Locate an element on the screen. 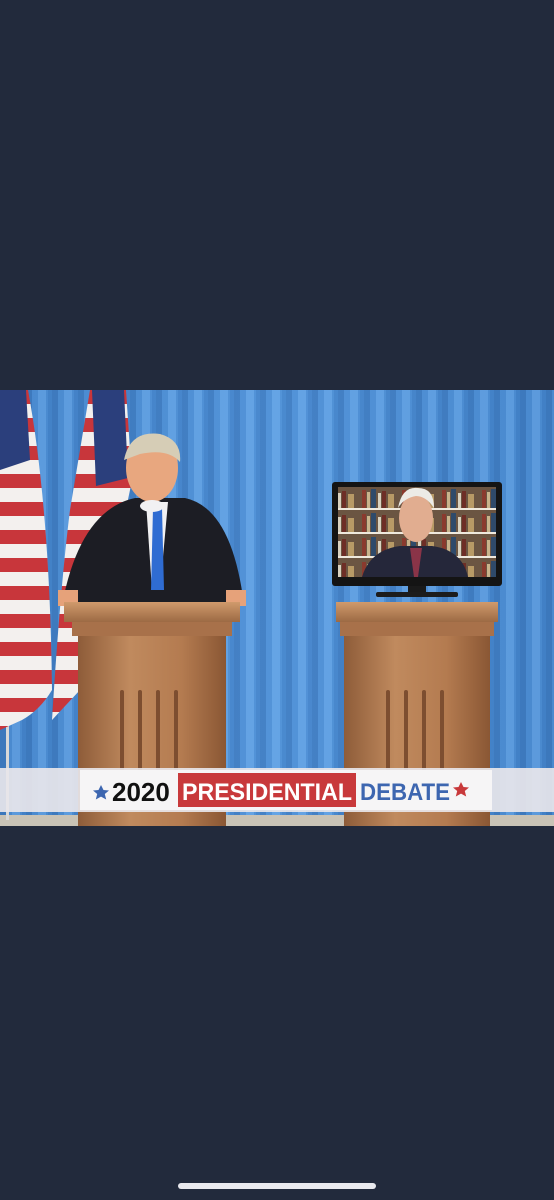 The width and height of the screenshot is (554, 1200). banner-year: 2020 is located at coordinates (141, 792).